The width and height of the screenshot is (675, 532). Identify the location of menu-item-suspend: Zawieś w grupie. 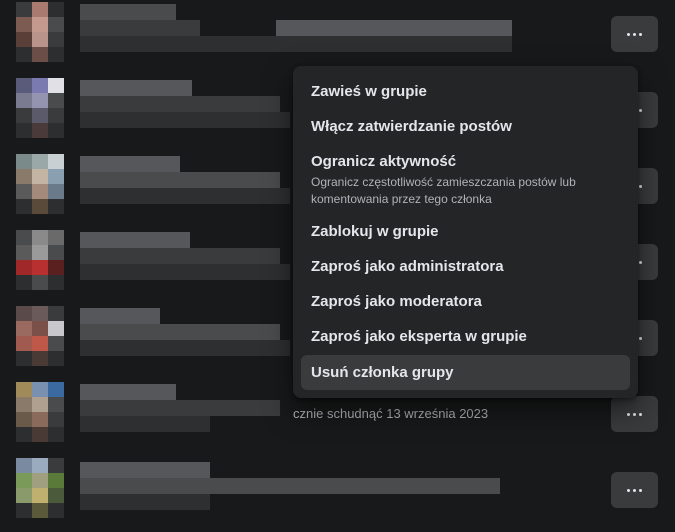
(465, 93).